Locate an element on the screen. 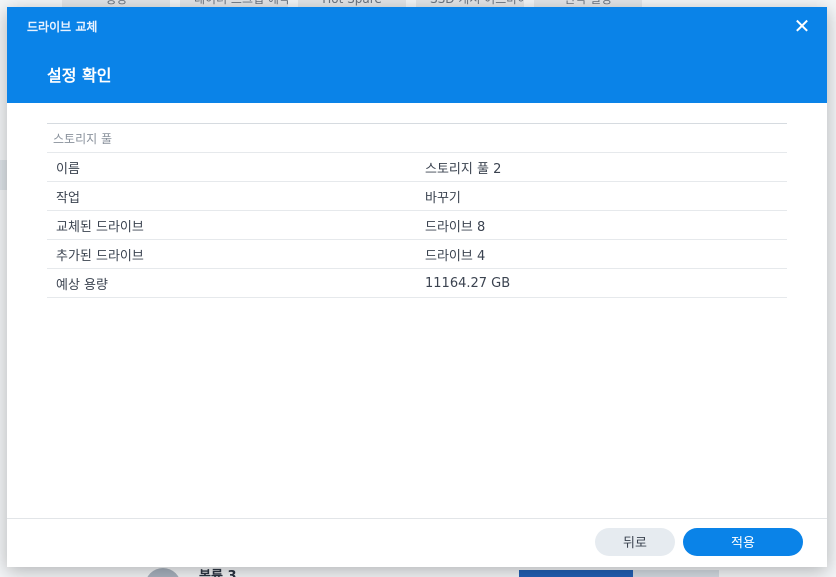 The height and width of the screenshot is (577, 836). background-usage-bar is located at coordinates (619, 573).